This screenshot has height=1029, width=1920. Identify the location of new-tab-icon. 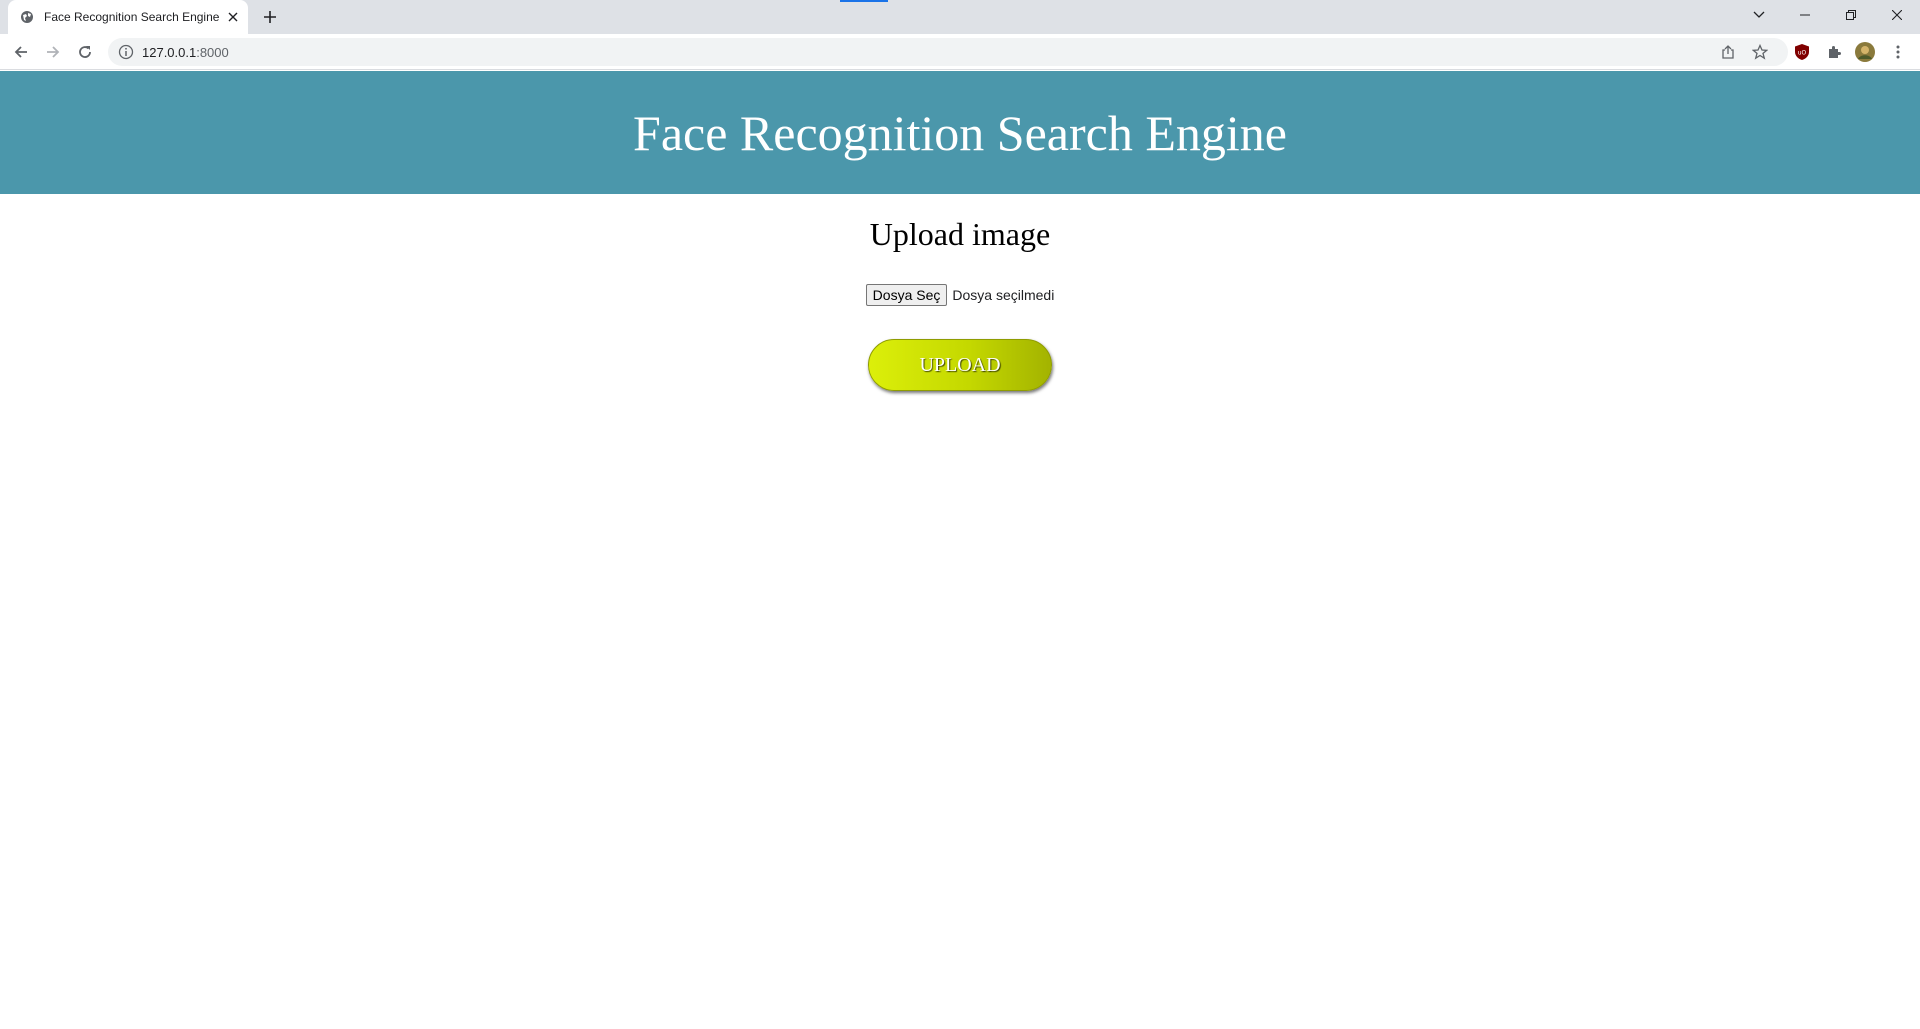
(270, 17).